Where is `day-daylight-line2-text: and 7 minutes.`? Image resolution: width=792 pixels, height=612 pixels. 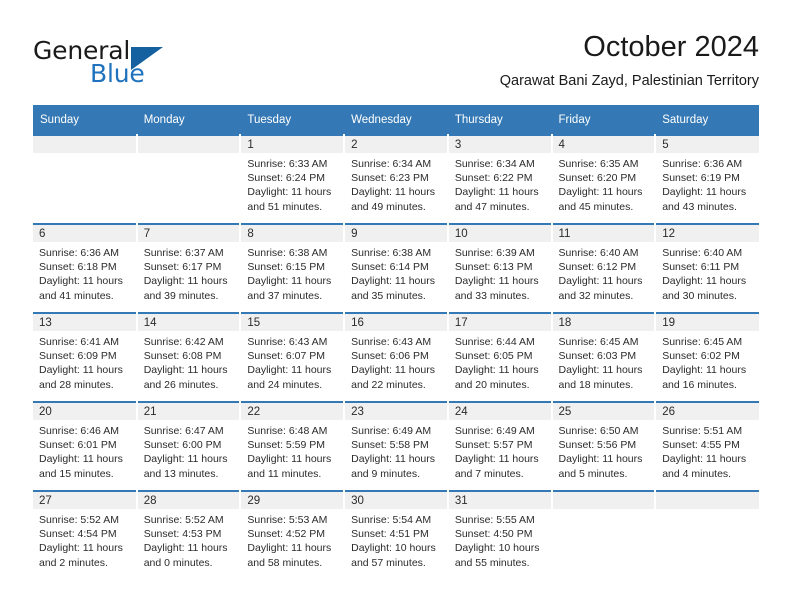 day-daylight-line2-text: and 7 minutes. is located at coordinates (489, 473).